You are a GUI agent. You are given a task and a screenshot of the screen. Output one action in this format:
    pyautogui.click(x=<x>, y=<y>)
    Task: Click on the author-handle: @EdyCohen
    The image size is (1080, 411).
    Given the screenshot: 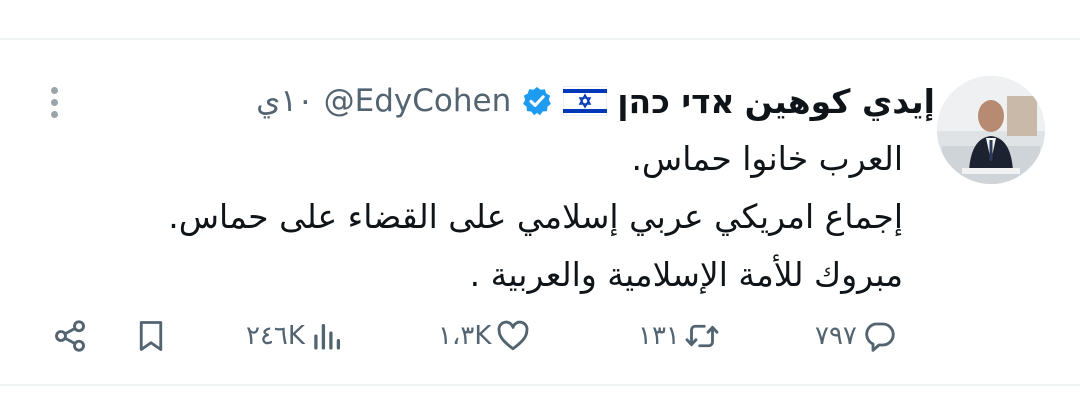 What is the action you would take?
    pyautogui.click(x=418, y=101)
    